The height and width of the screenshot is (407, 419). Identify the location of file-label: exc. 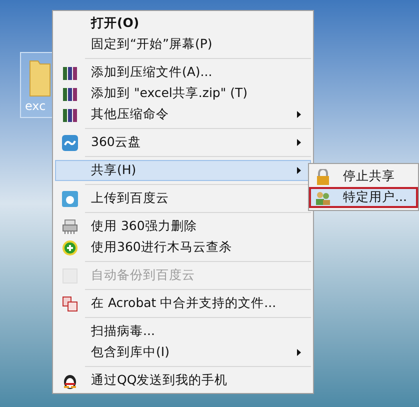
(35, 106).